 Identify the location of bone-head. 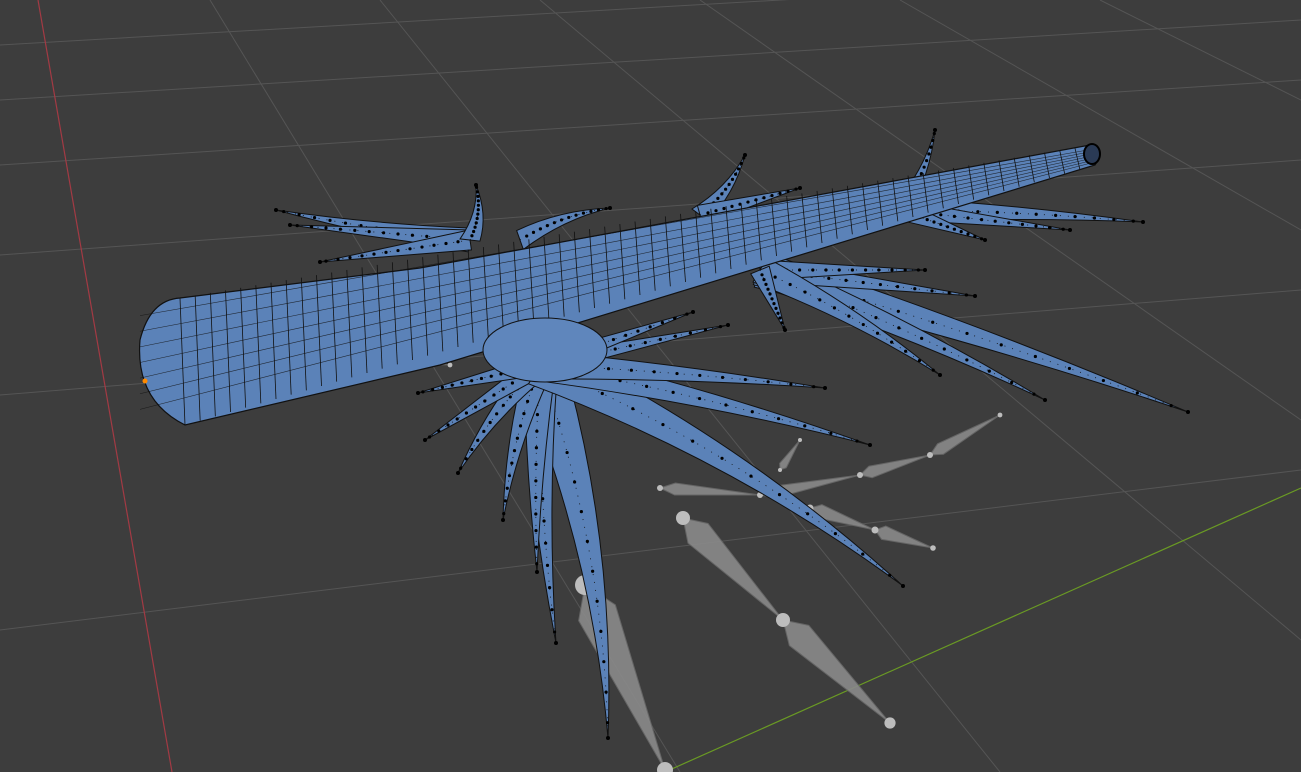
(875, 530).